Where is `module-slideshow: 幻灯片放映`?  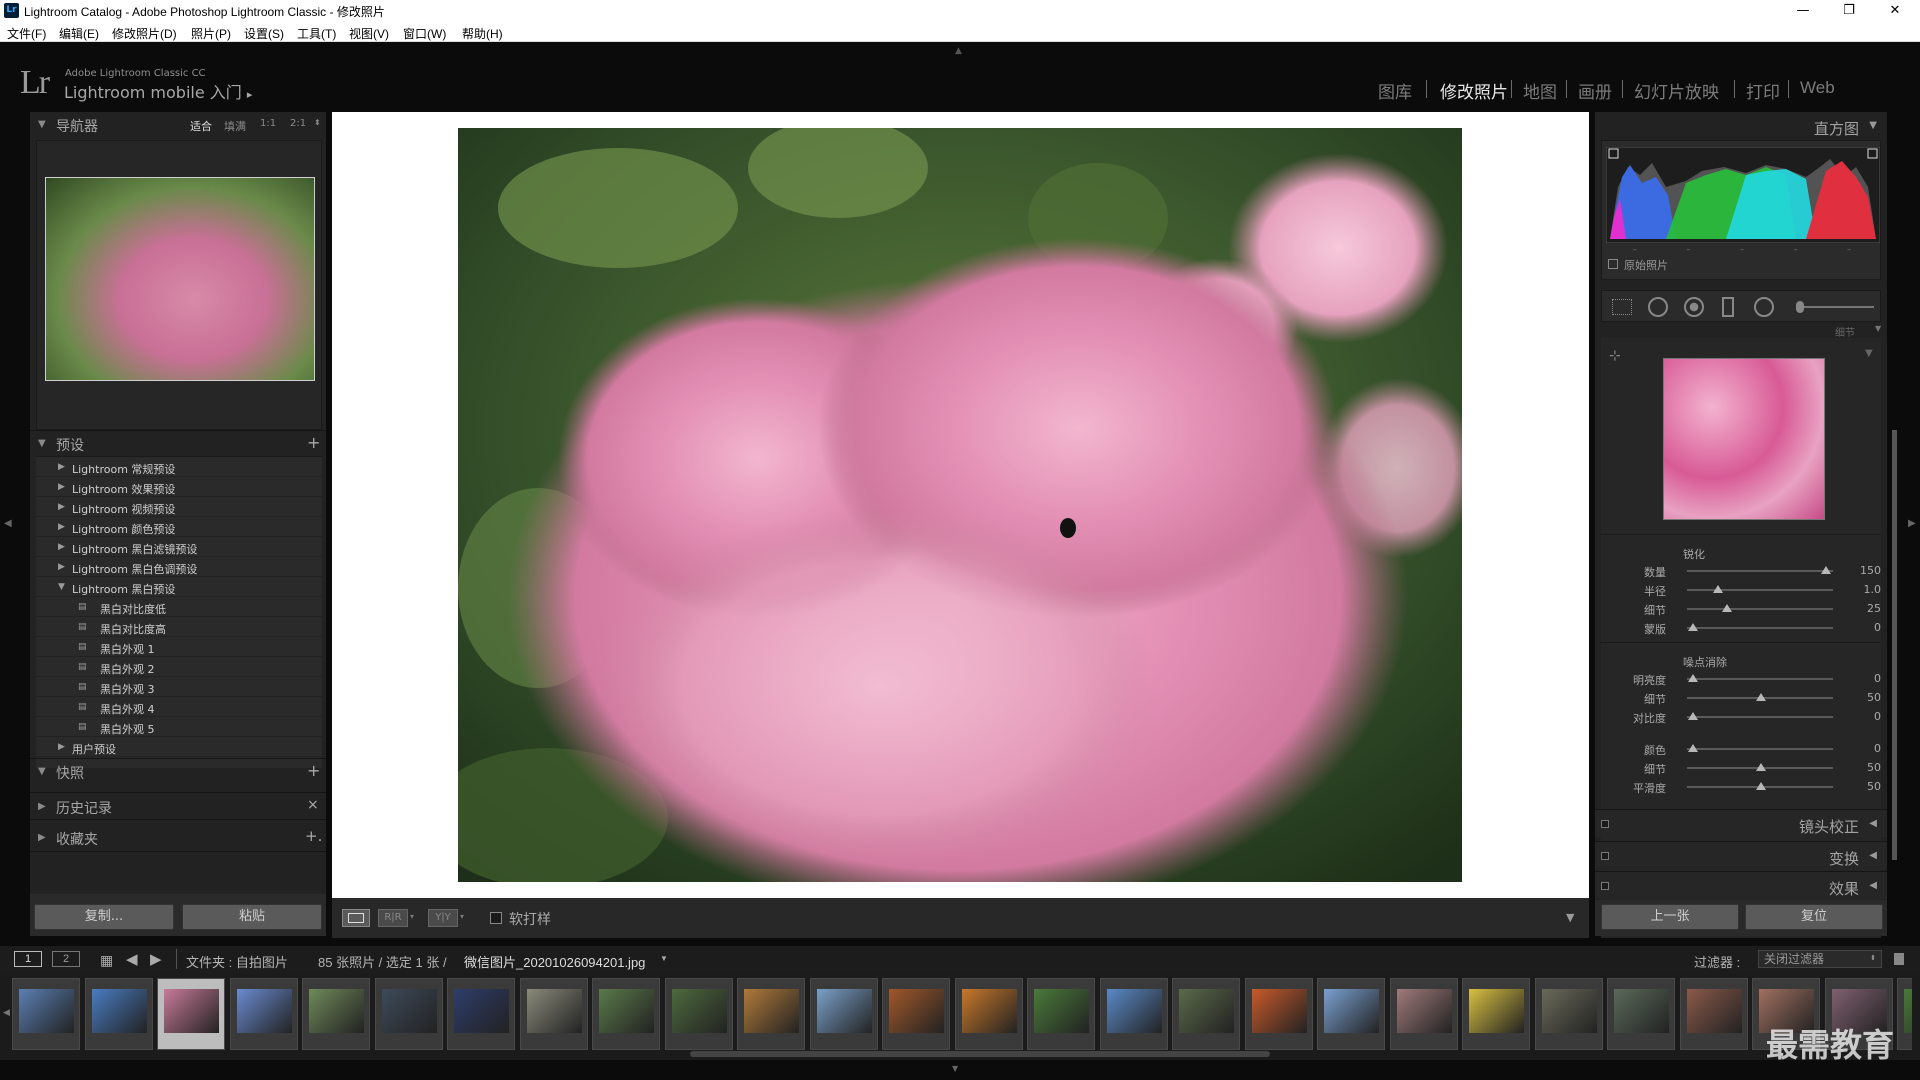 module-slideshow: 幻灯片放映 is located at coordinates (1676, 90).